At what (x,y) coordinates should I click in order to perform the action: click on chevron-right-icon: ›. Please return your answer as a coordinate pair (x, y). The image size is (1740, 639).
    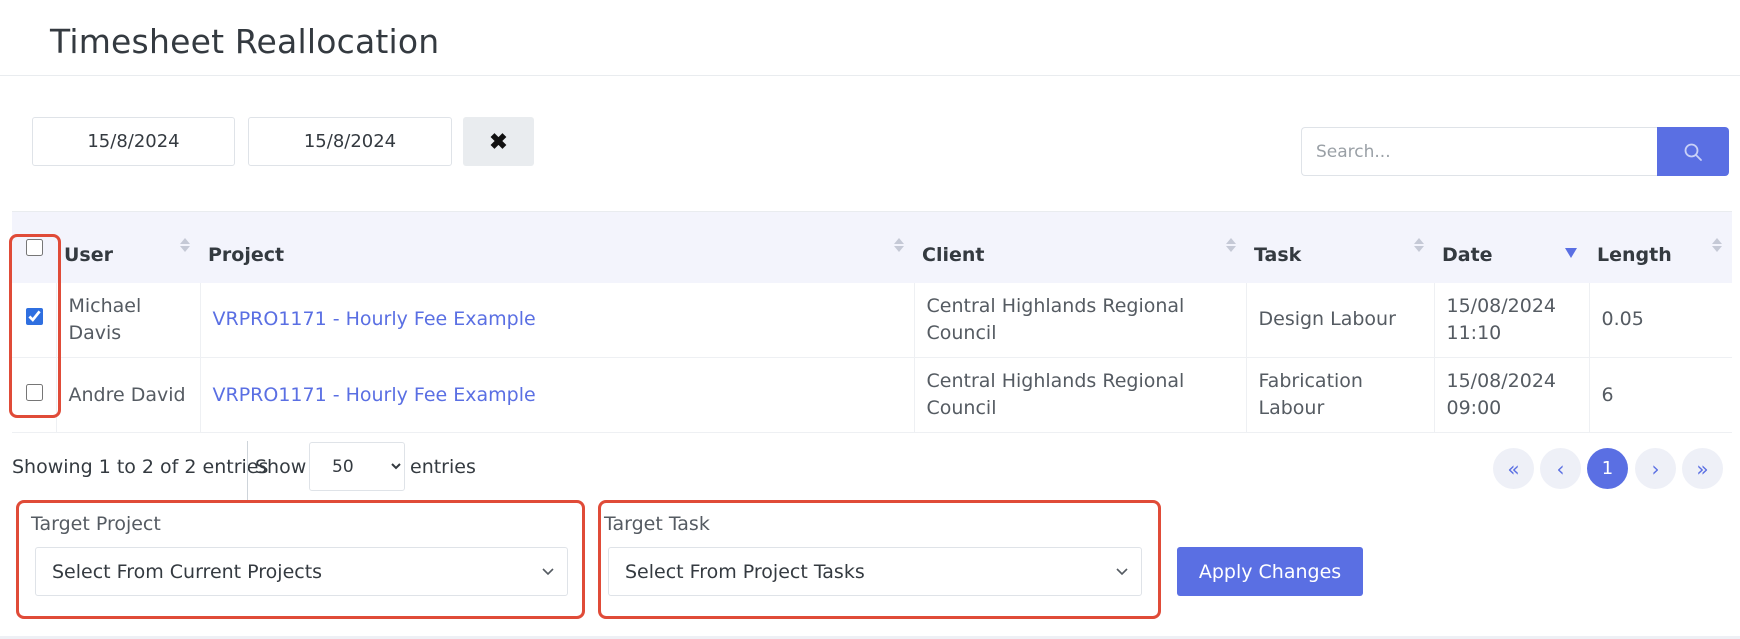
    Looking at the image, I should click on (1655, 468).